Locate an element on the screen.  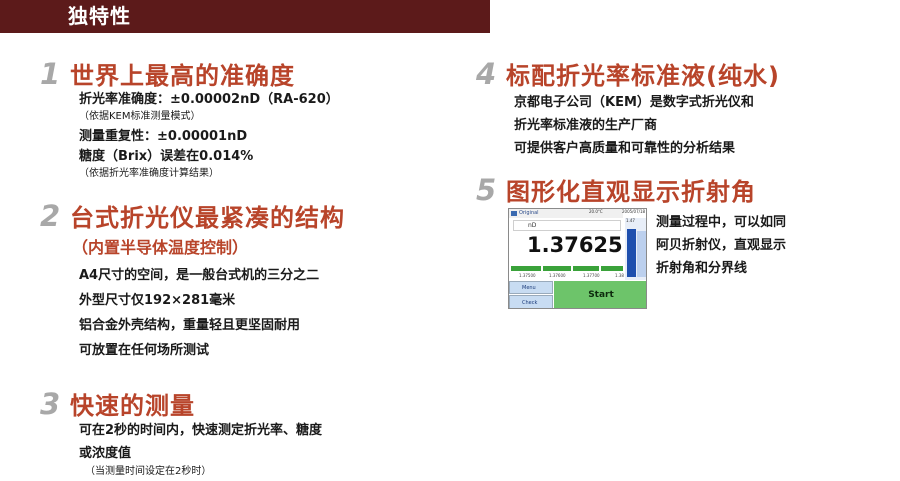
device-mode-label: Original is located at coordinates (566, 213).